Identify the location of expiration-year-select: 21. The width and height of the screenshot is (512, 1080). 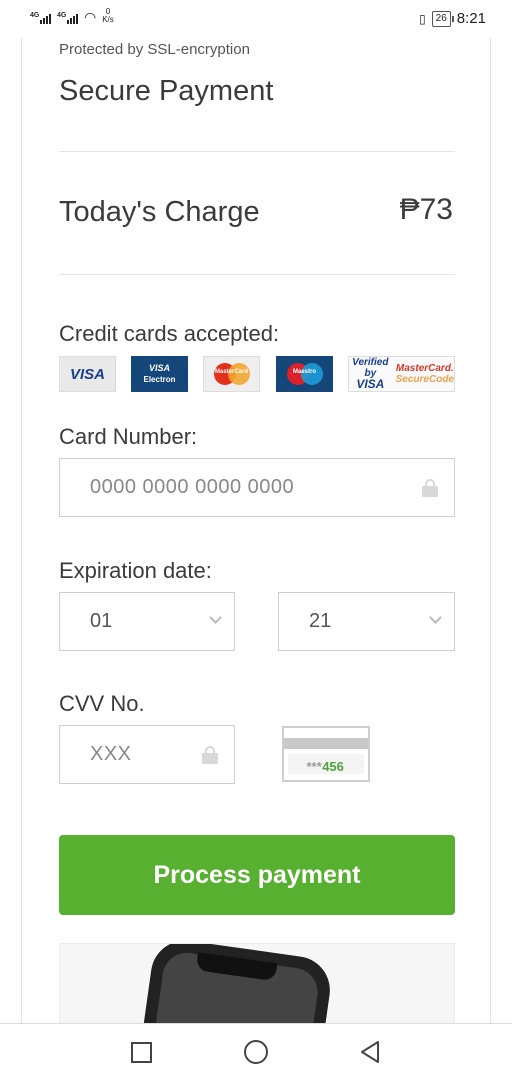
(366, 621).